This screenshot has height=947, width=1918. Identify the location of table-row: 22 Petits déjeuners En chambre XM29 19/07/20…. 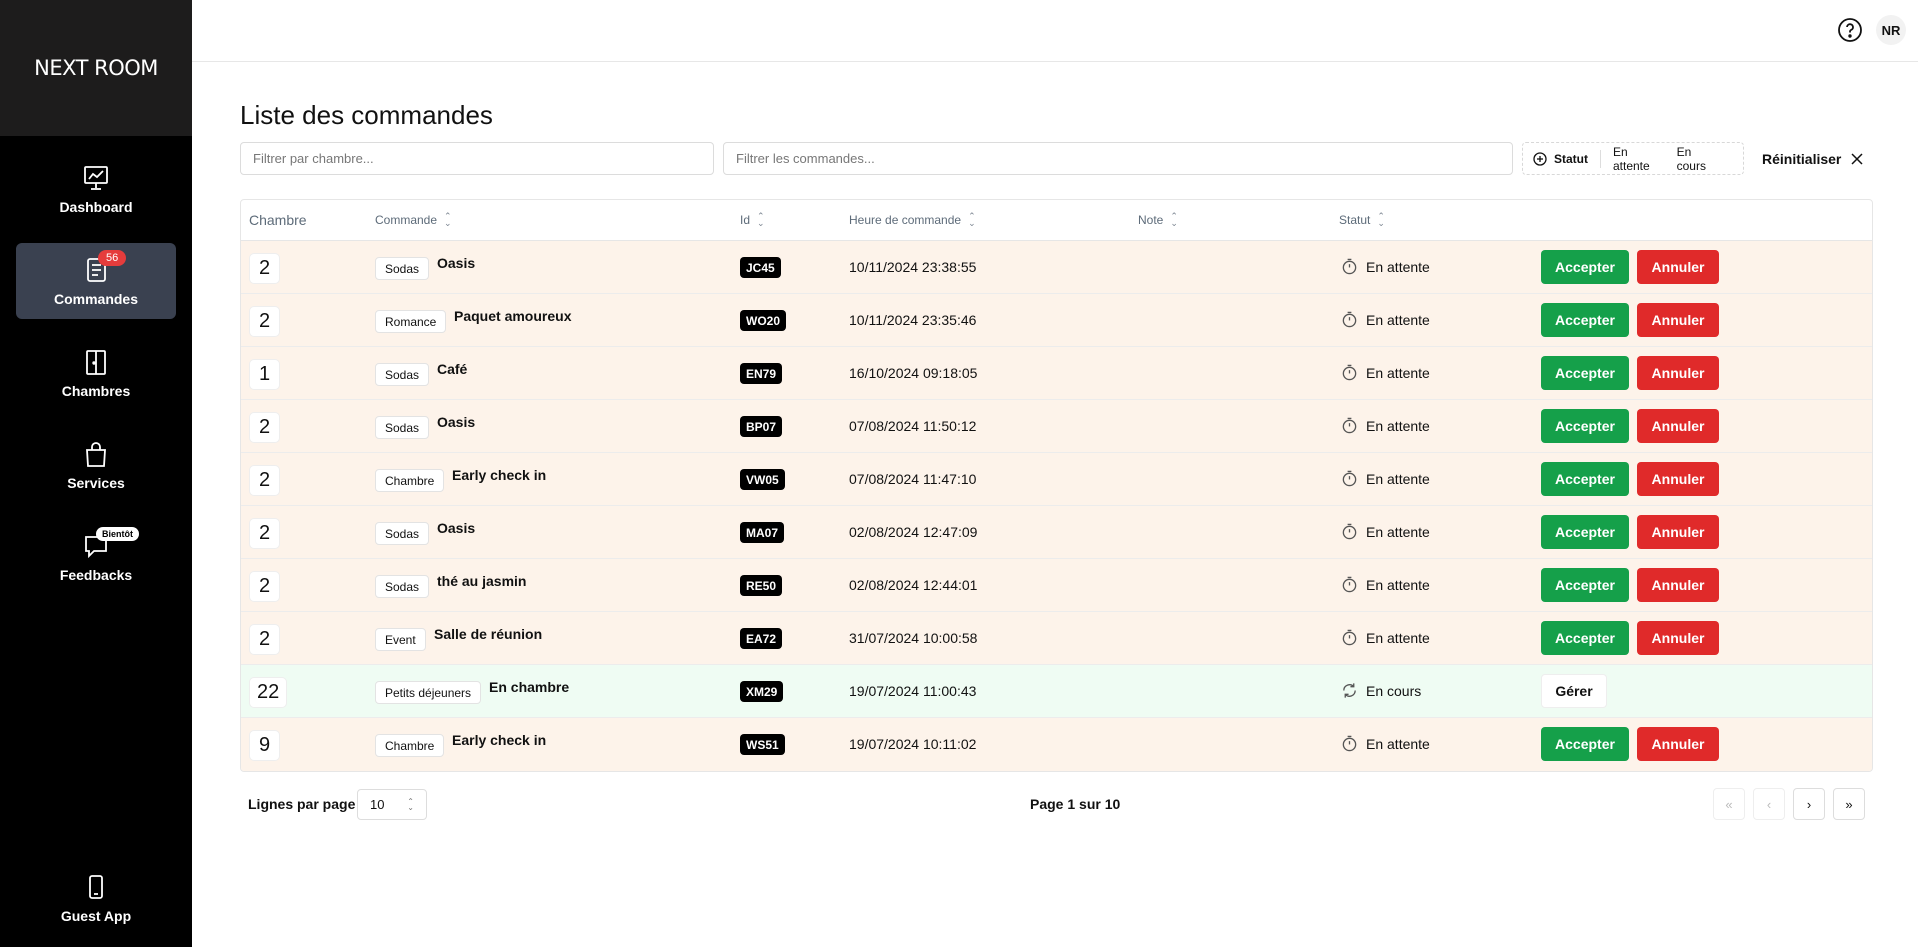
(1056, 691).